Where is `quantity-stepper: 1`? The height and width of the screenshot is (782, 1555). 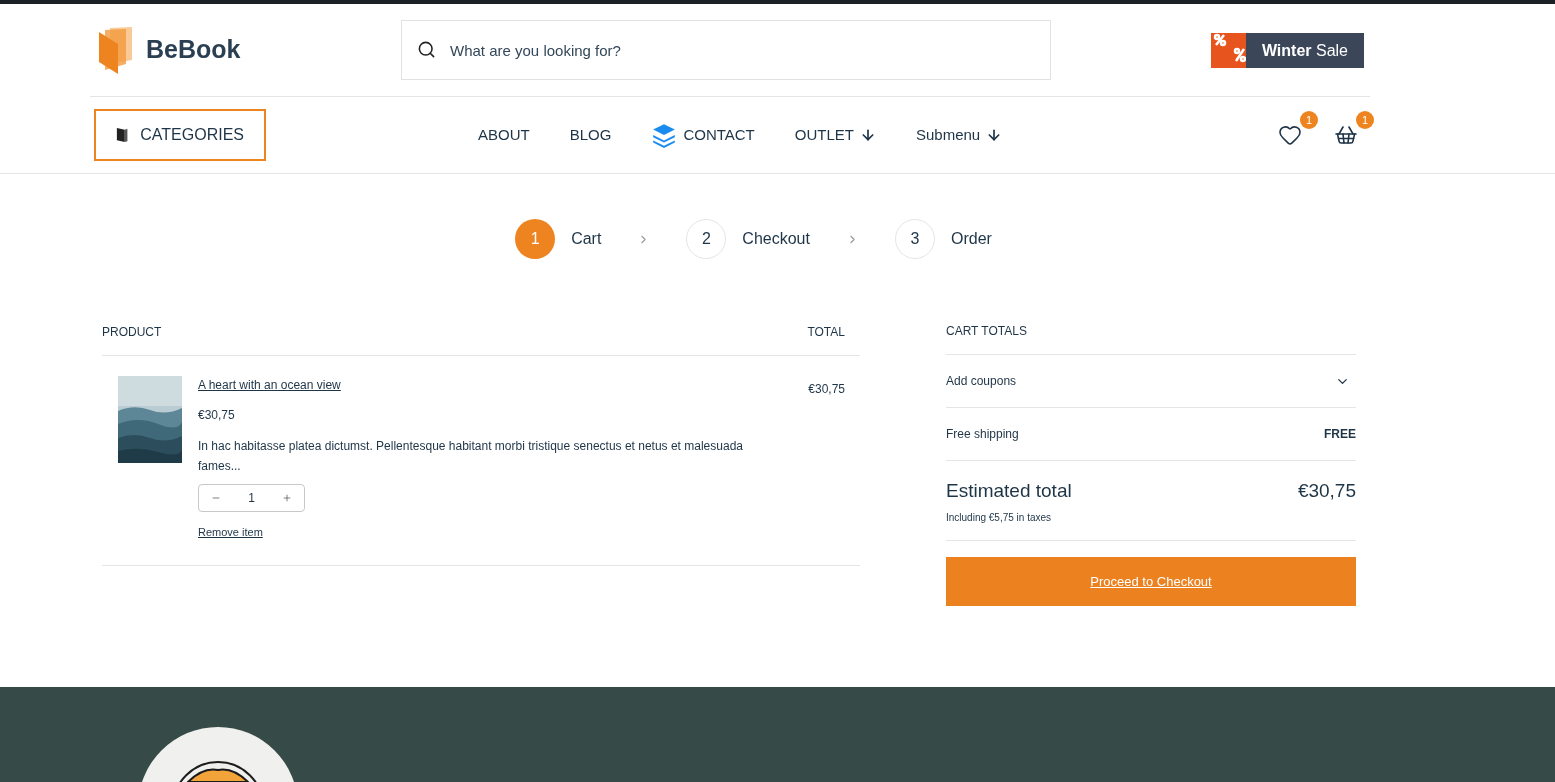 quantity-stepper: 1 is located at coordinates (251, 498).